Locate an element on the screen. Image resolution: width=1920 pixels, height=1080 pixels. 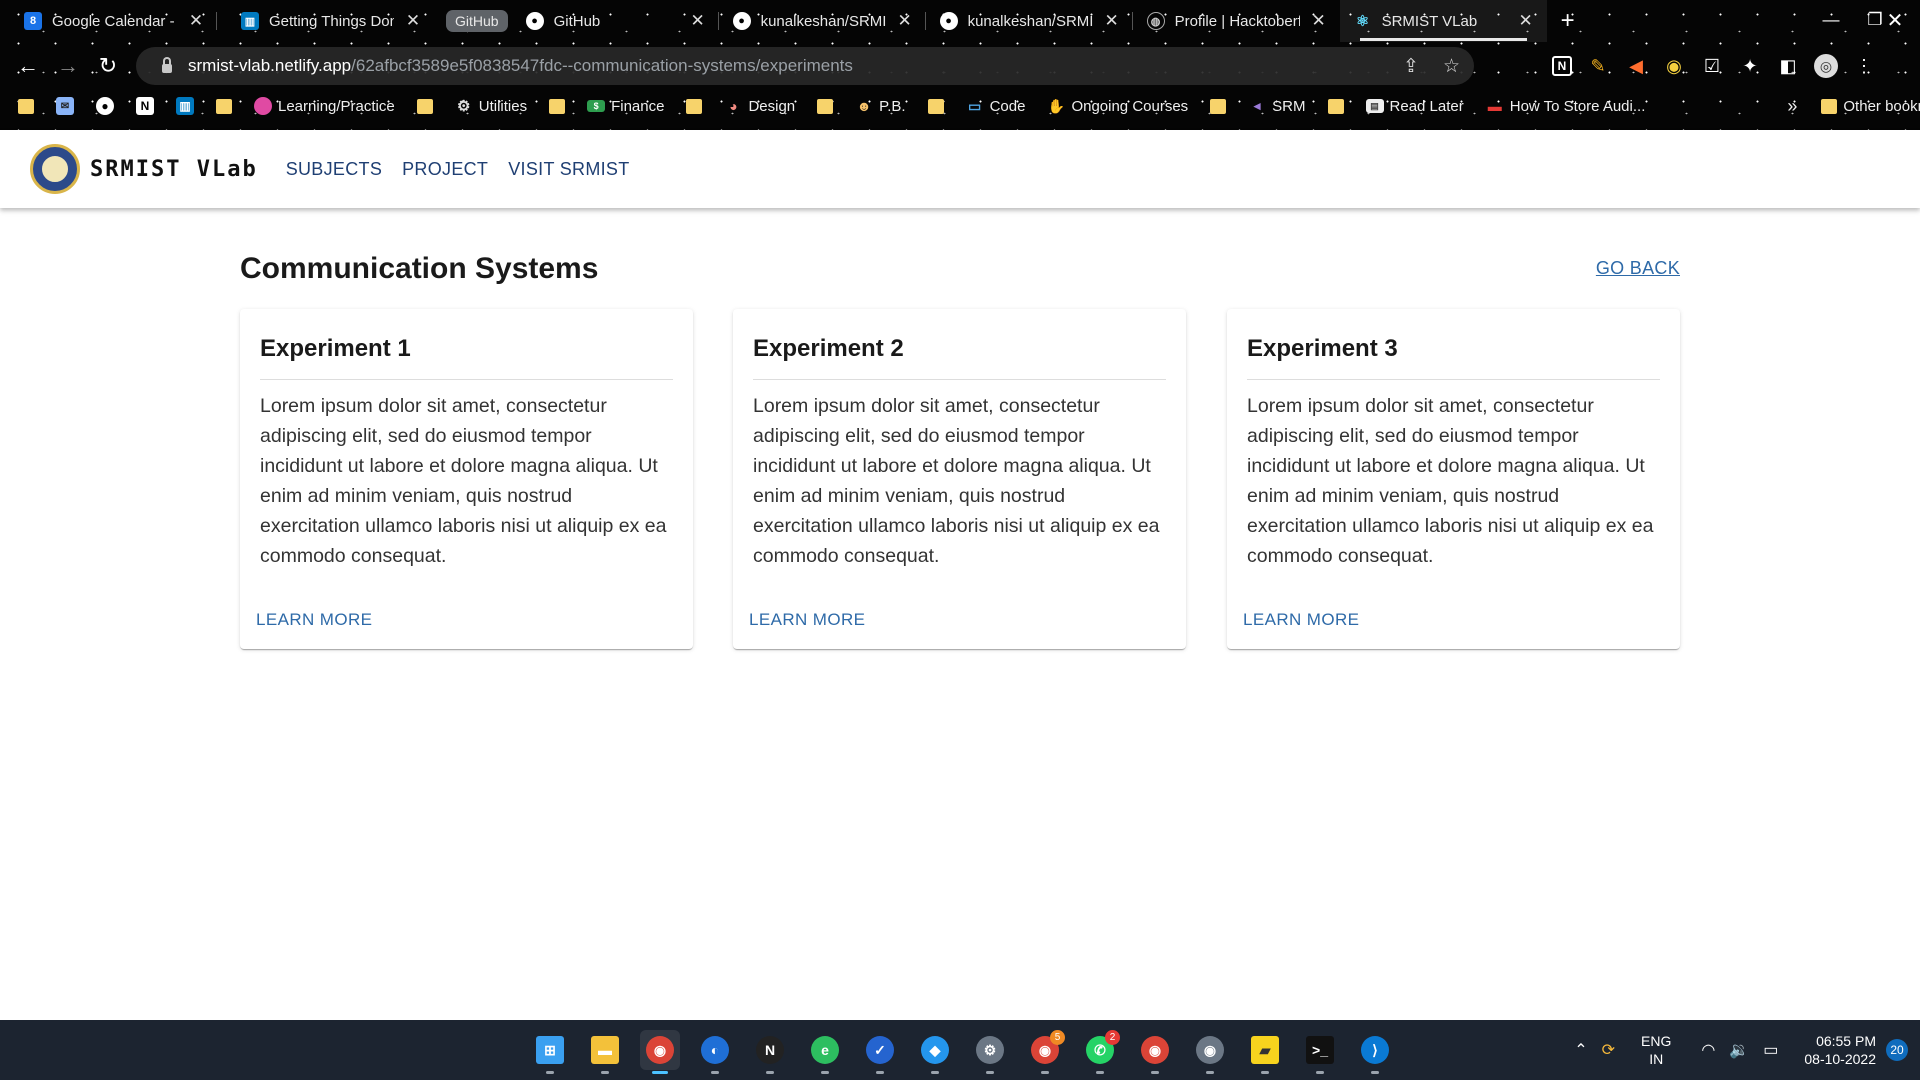
system-tray: ⌃ ⟳ ENG IN ◠ 🔉 ▭ 06:55 PM 08-10-2022 20 is located at coordinates (1747, 1050).